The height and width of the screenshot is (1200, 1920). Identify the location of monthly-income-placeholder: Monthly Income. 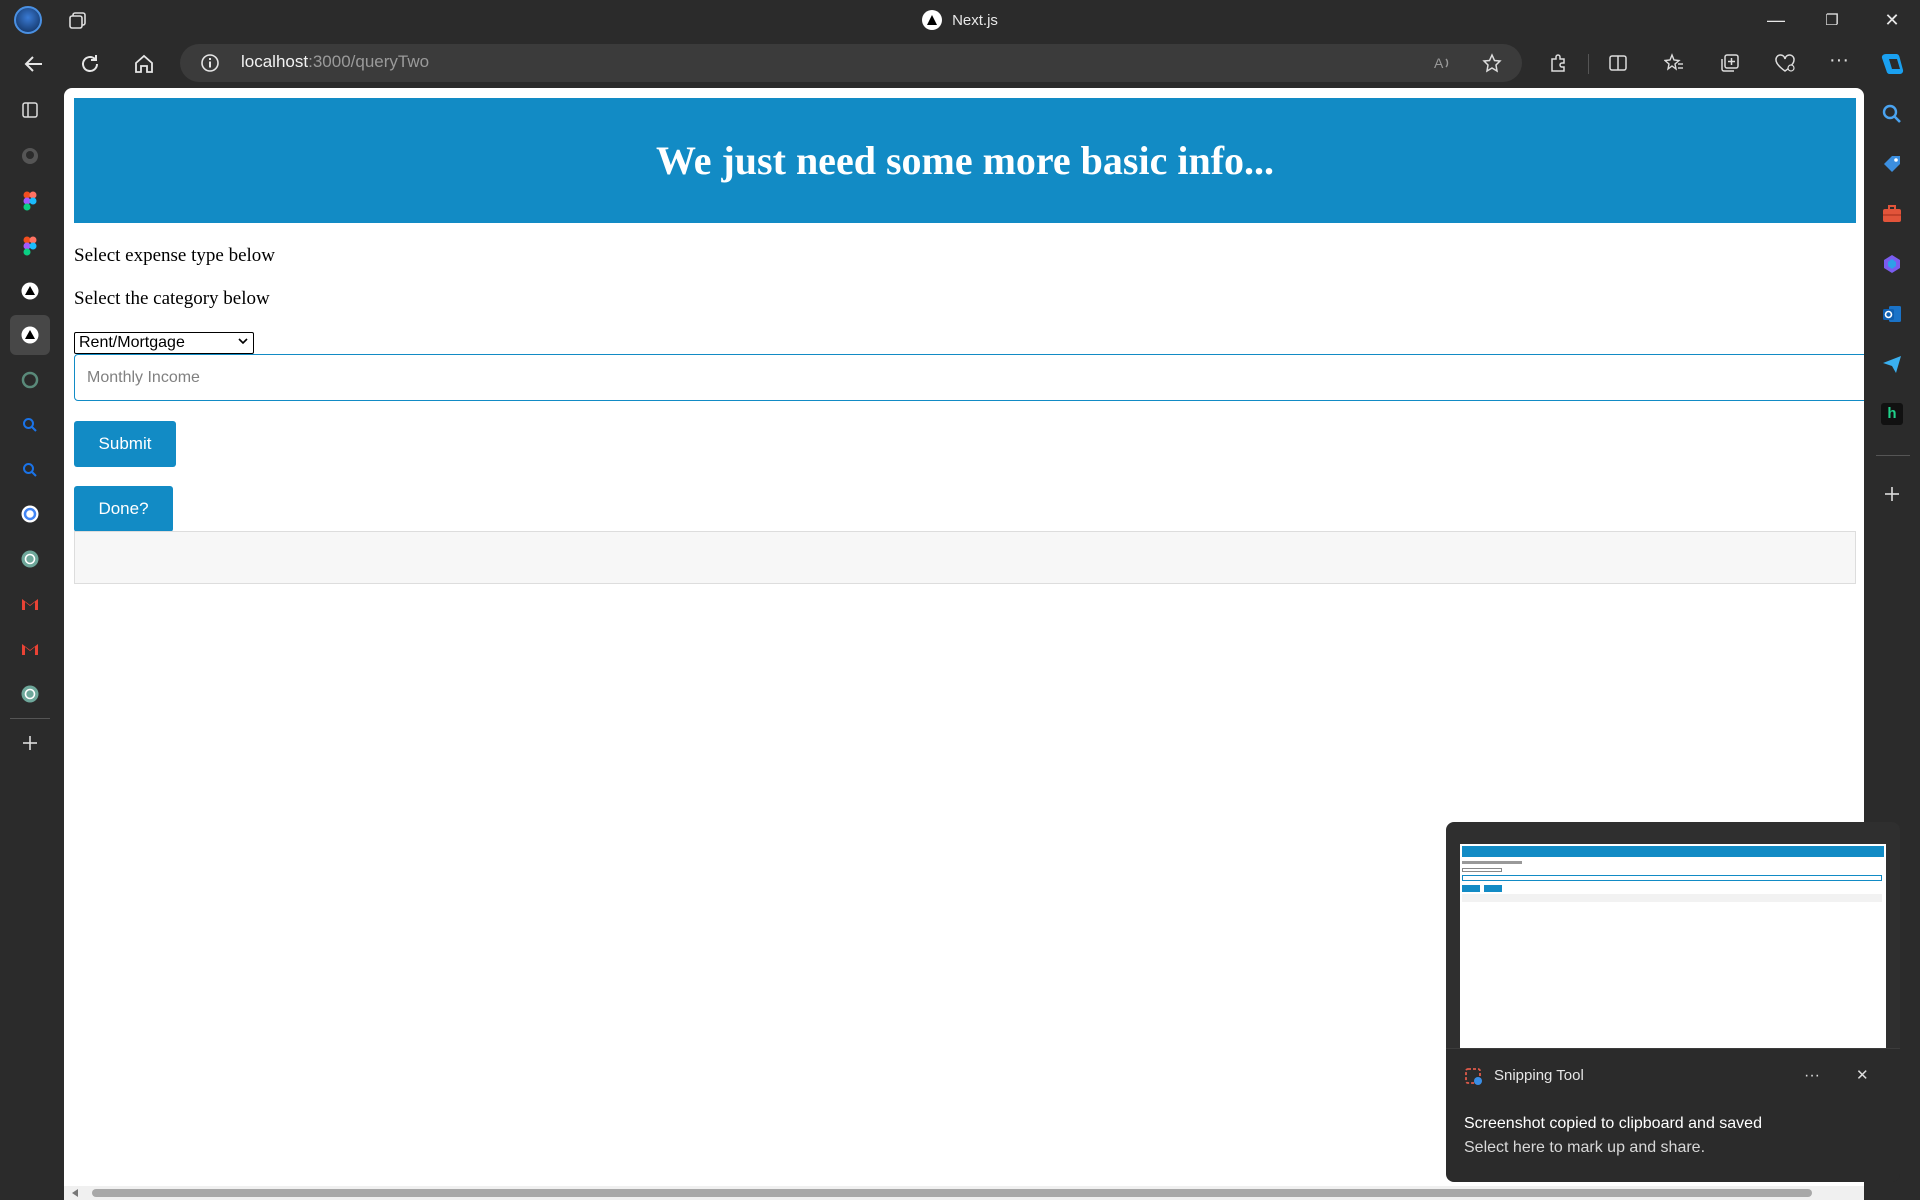
(143, 377).